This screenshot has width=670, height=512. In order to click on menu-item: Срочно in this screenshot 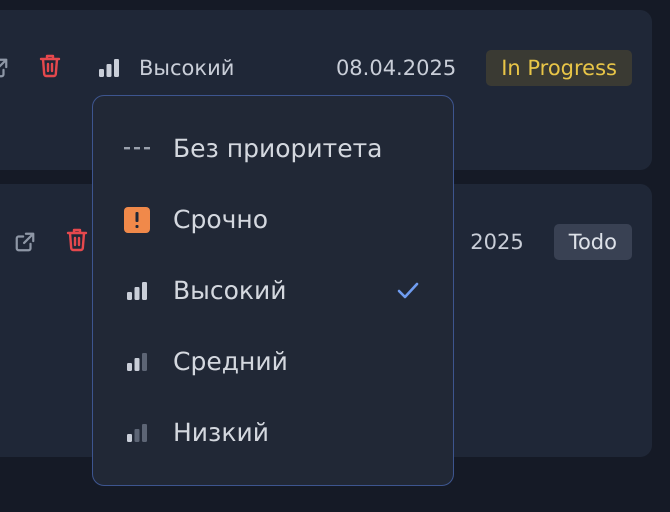, I will do `click(273, 219)`.